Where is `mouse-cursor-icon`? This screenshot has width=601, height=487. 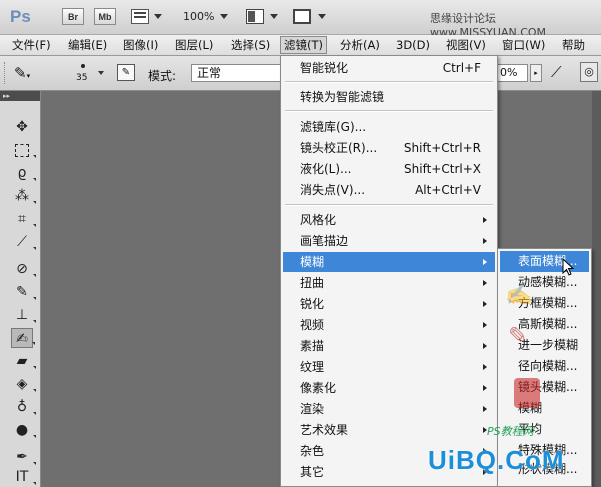
mouse-cursor-icon is located at coordinates (568, 267).